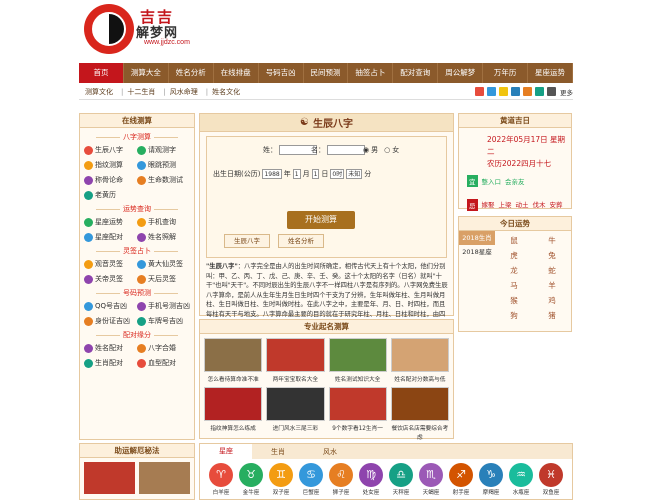 Image resolution: width=650 pixels, height=500 pixels. I want to click on month-select: 1, so click(296, 174).